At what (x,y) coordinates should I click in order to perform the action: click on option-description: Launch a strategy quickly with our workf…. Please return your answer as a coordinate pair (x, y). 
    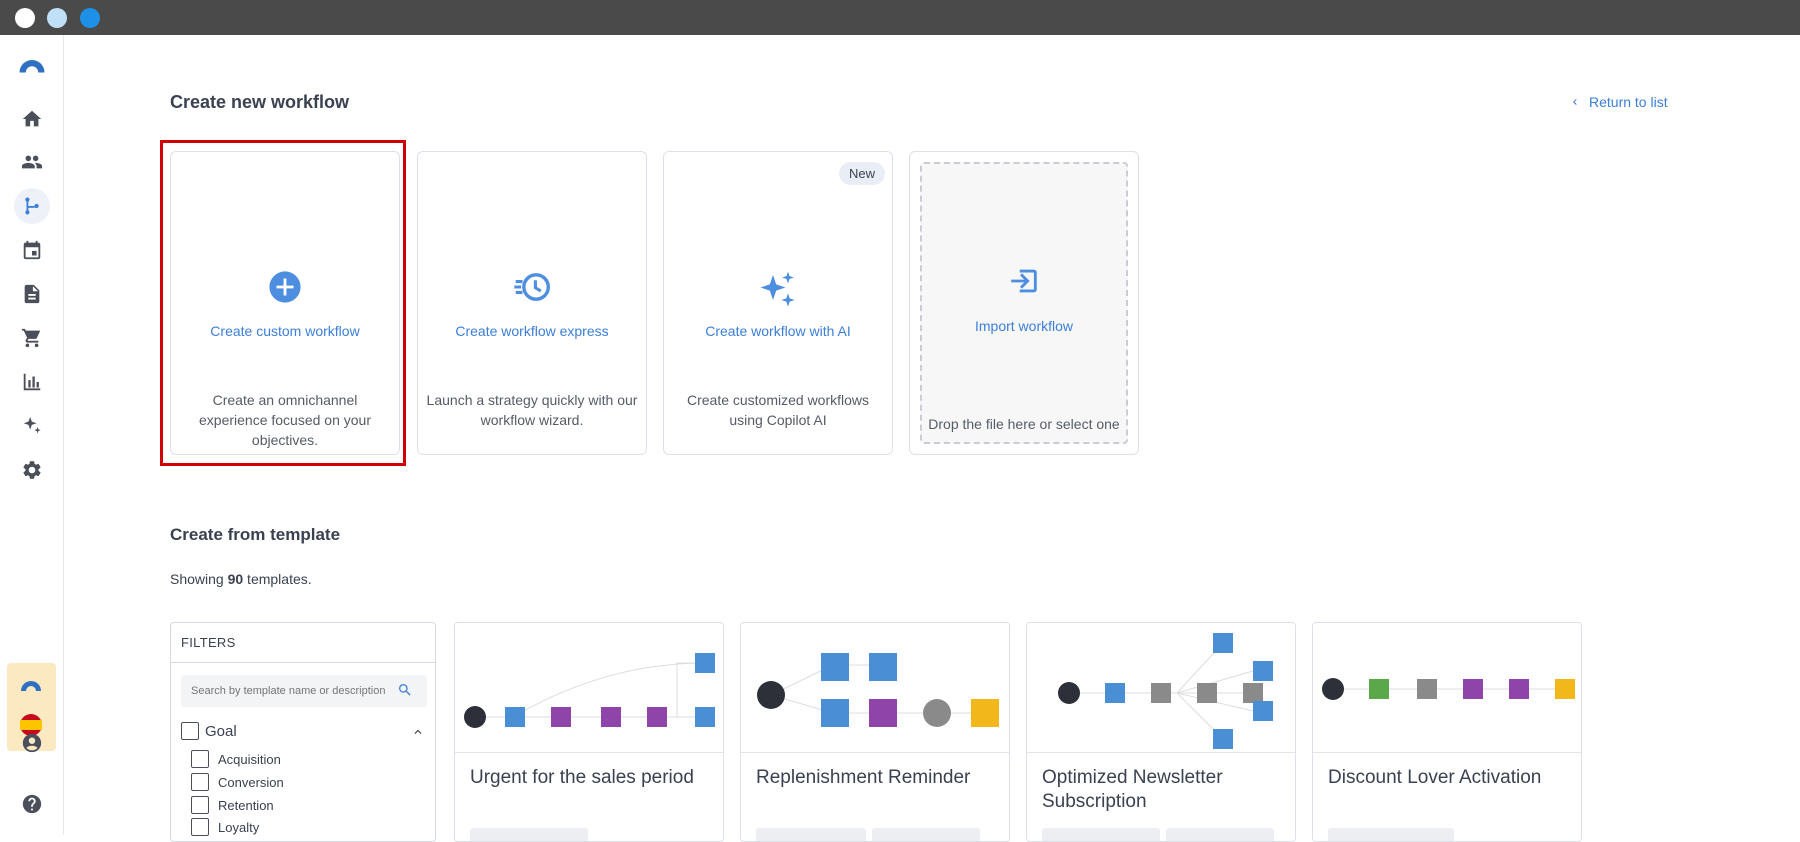
    Looking at the image, I should click on (532, 410).